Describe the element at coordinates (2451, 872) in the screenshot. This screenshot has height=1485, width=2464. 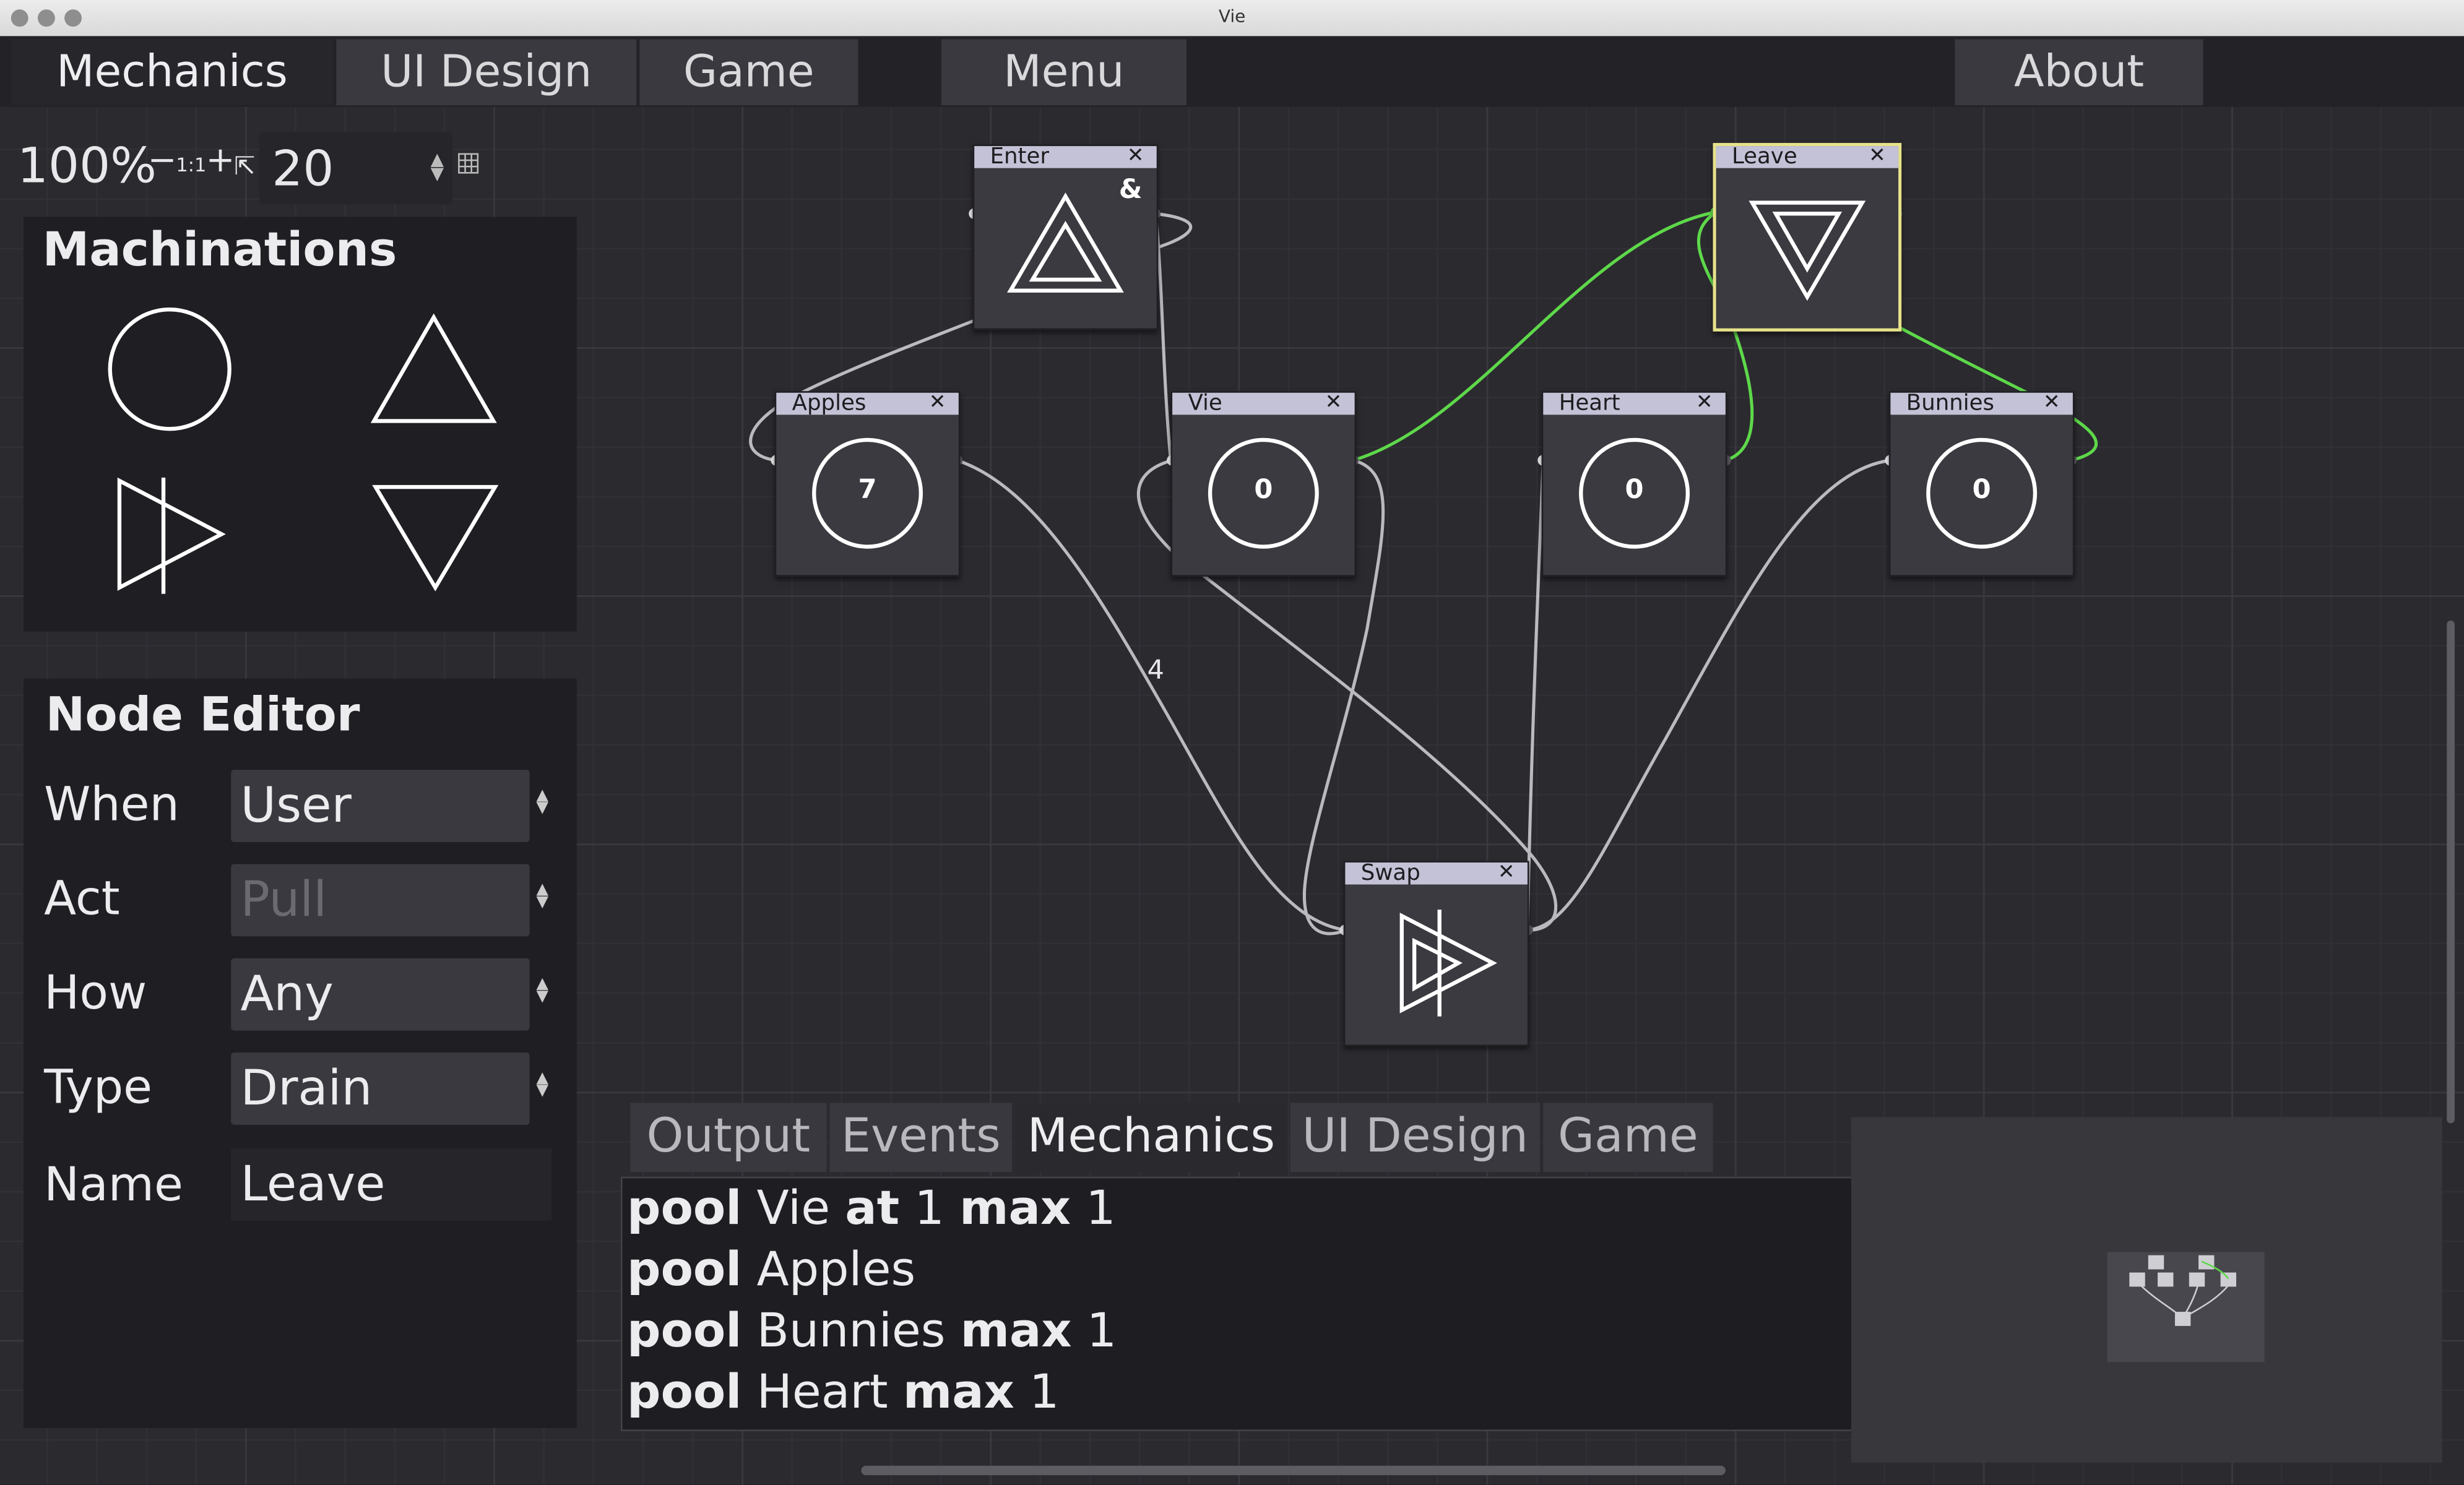
I see `vertical-scrollbar` at that location.